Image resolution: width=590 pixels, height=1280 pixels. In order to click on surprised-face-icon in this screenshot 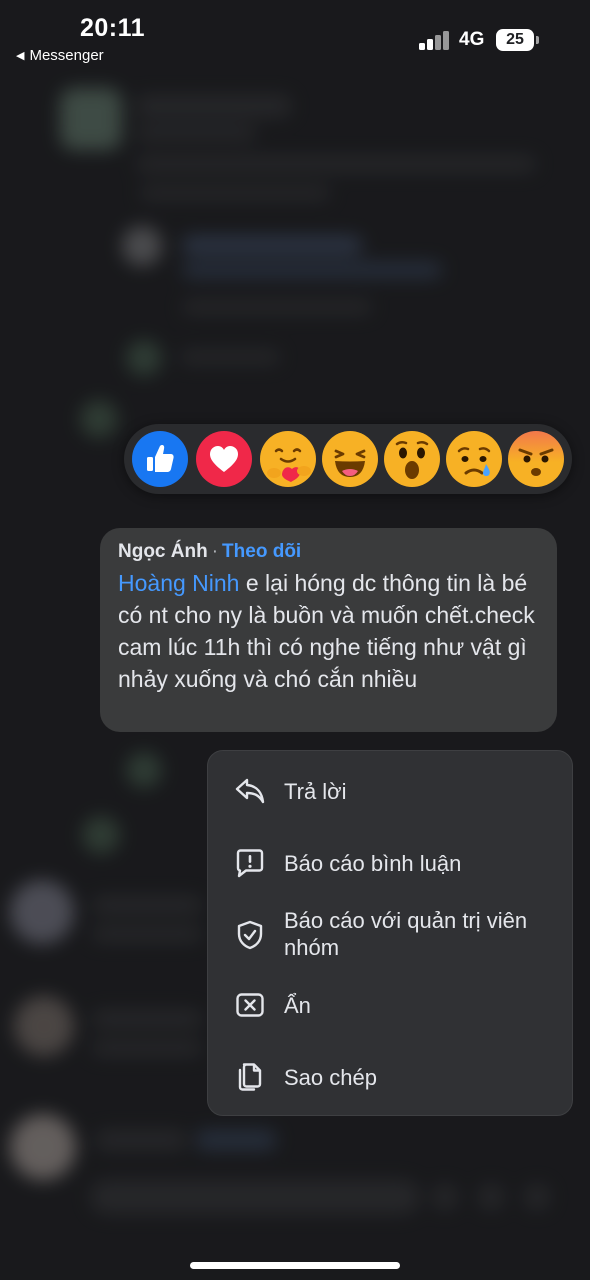, I will do `click(412, 459)`.